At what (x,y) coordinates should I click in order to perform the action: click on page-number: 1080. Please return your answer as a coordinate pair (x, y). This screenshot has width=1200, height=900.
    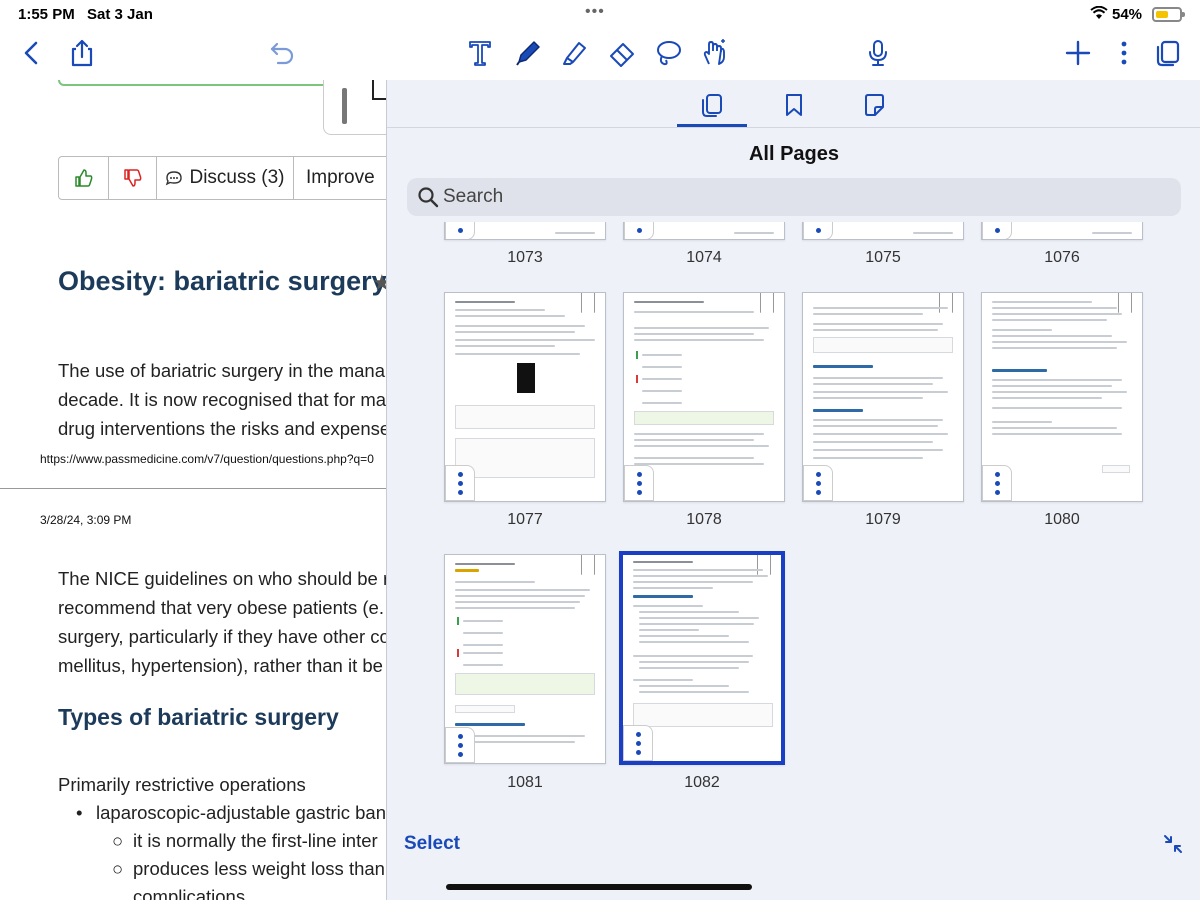
    Looking at the image, I should click on (1062, 519).